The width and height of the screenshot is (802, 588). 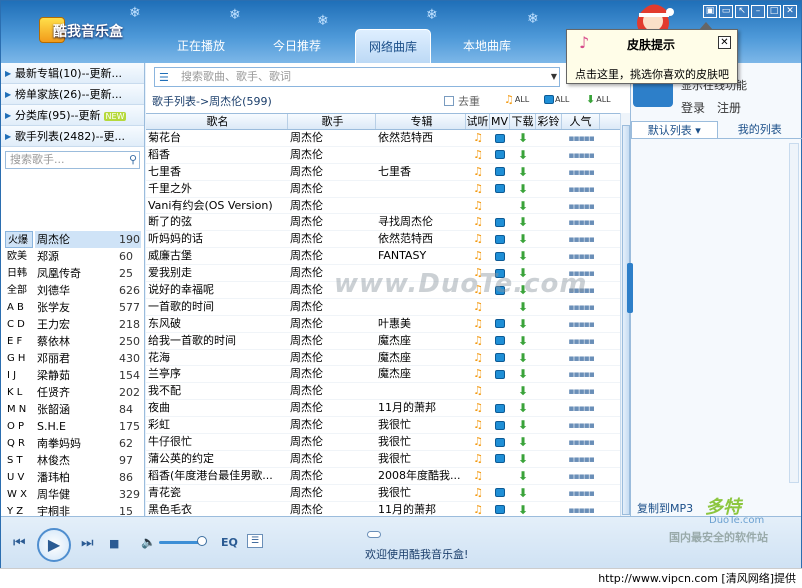 What do you see at coordinates (724, 42) in the screenshot?
I see `tooltip-close-button: ✕` at bounding box center [724, 42].